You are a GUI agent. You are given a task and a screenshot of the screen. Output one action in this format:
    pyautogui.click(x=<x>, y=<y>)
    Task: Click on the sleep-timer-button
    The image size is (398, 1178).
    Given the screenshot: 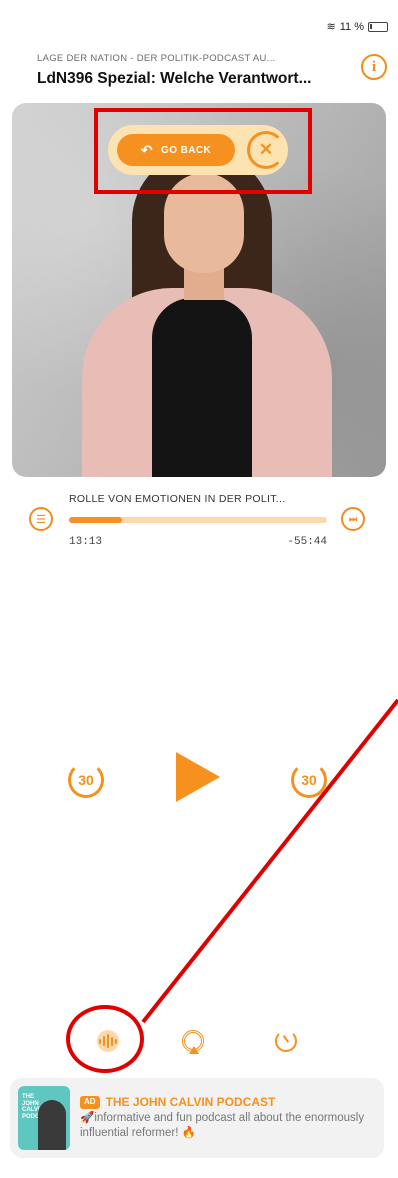 What is the action you would take?
    pyautogui.click(x=286, y=1041)
    